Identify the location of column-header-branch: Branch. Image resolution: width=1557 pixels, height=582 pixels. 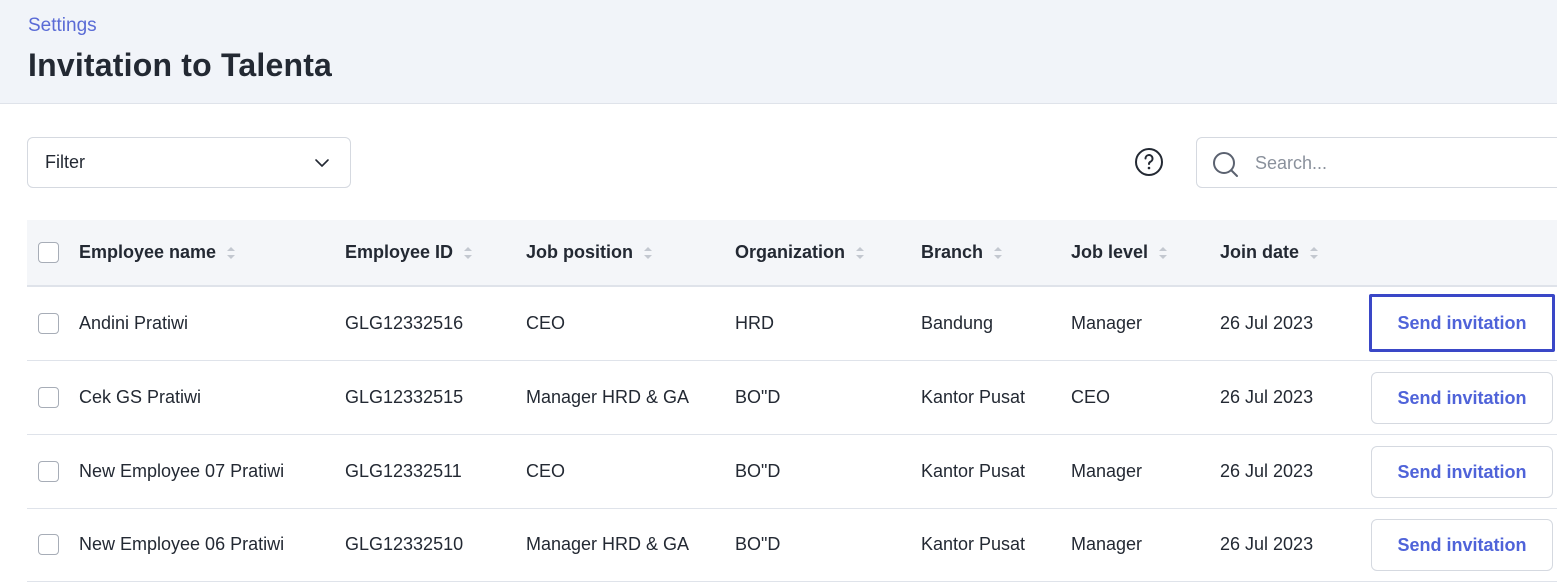
(962, 252).